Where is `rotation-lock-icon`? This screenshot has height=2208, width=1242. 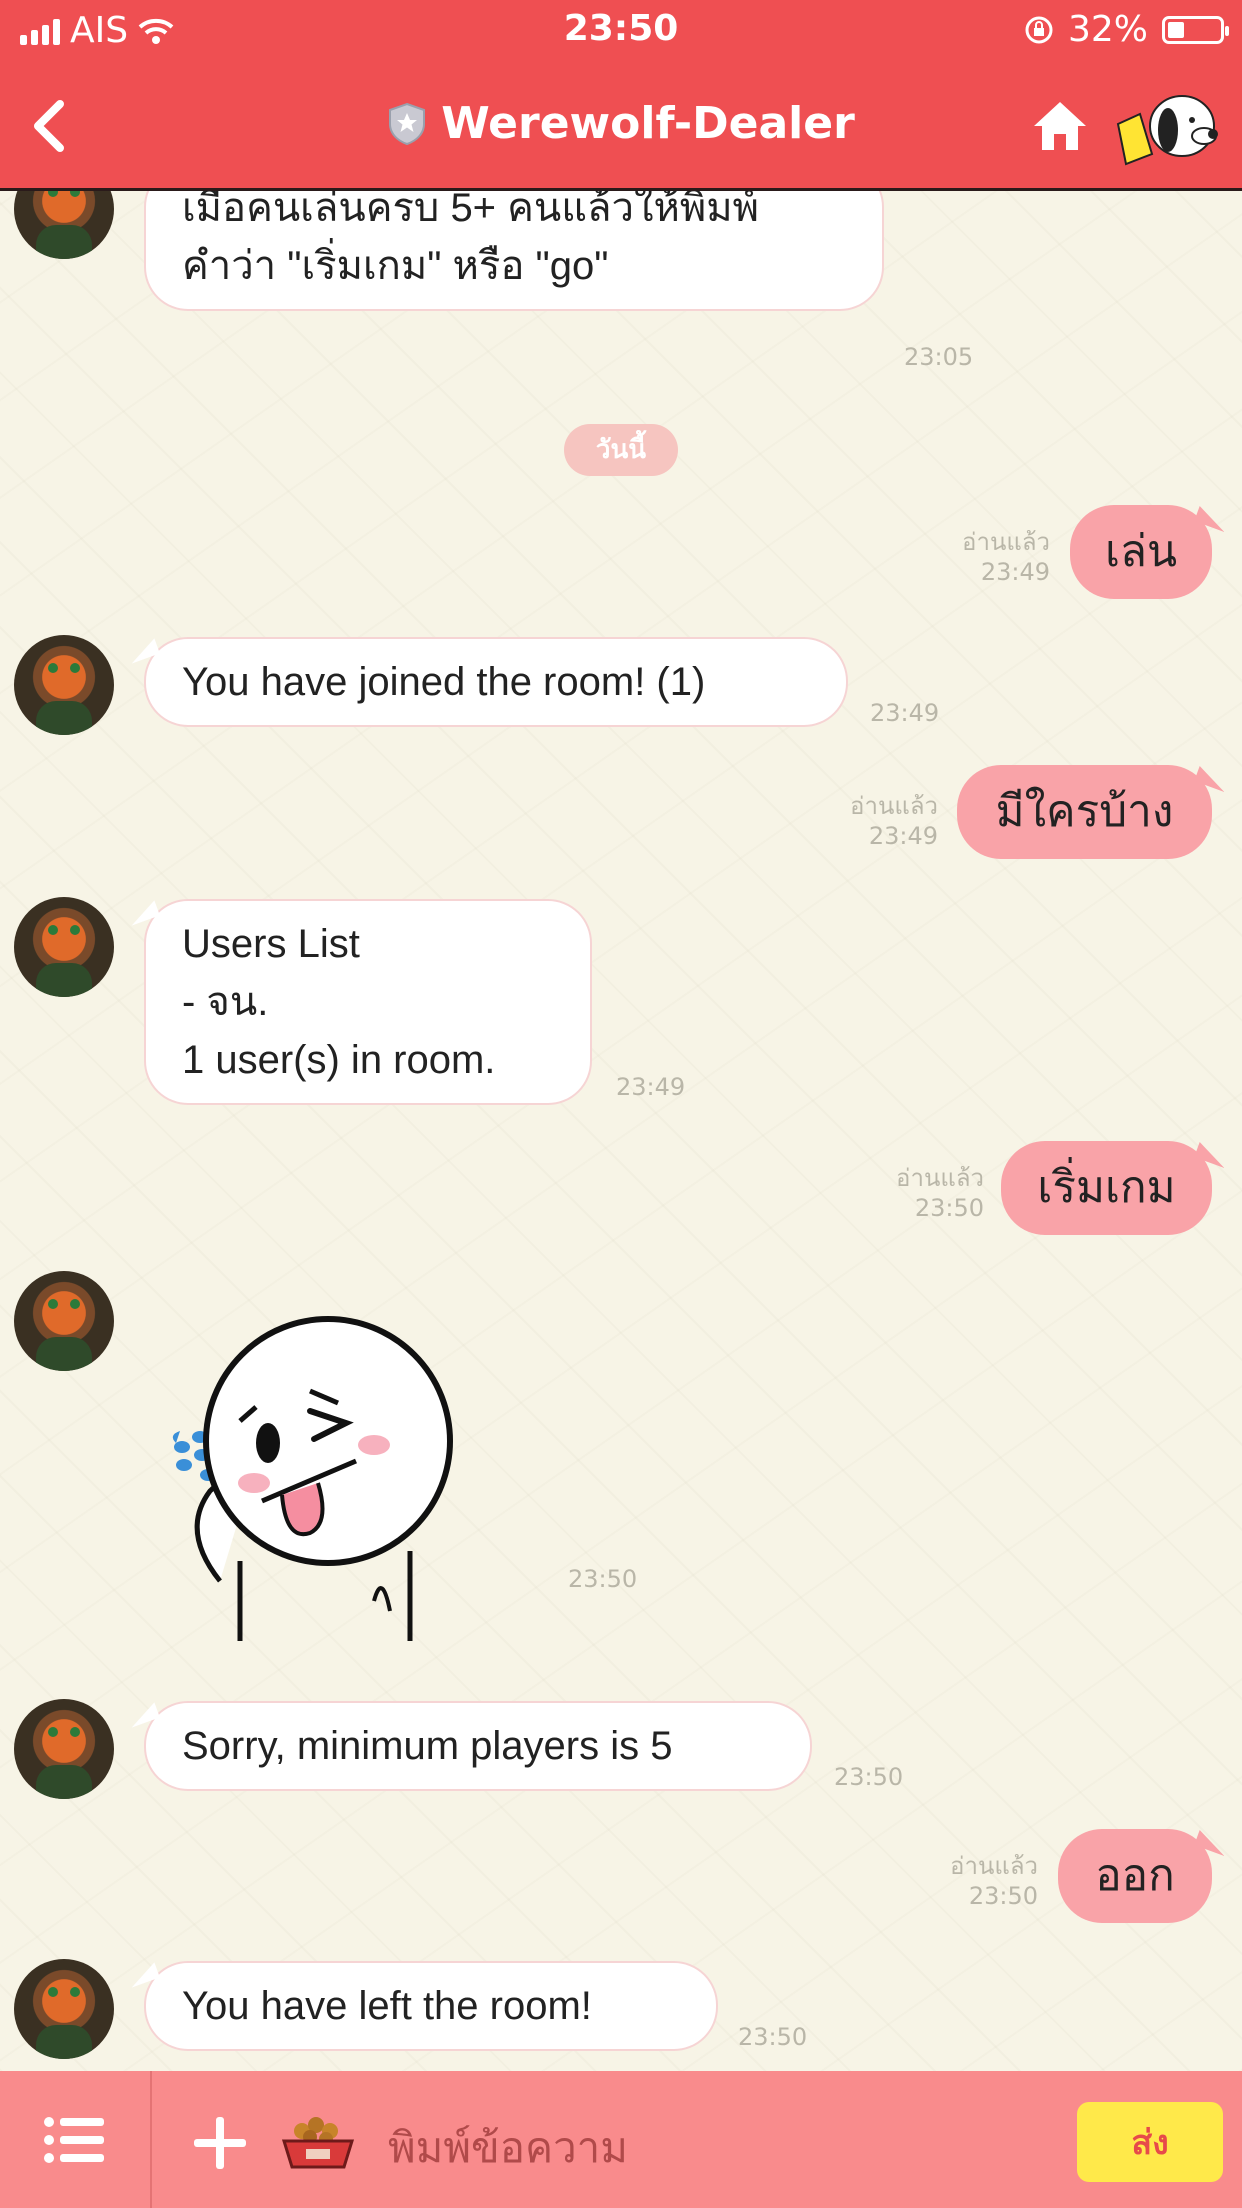
rotation-lock-icon is located at coordinates (1039, 29).